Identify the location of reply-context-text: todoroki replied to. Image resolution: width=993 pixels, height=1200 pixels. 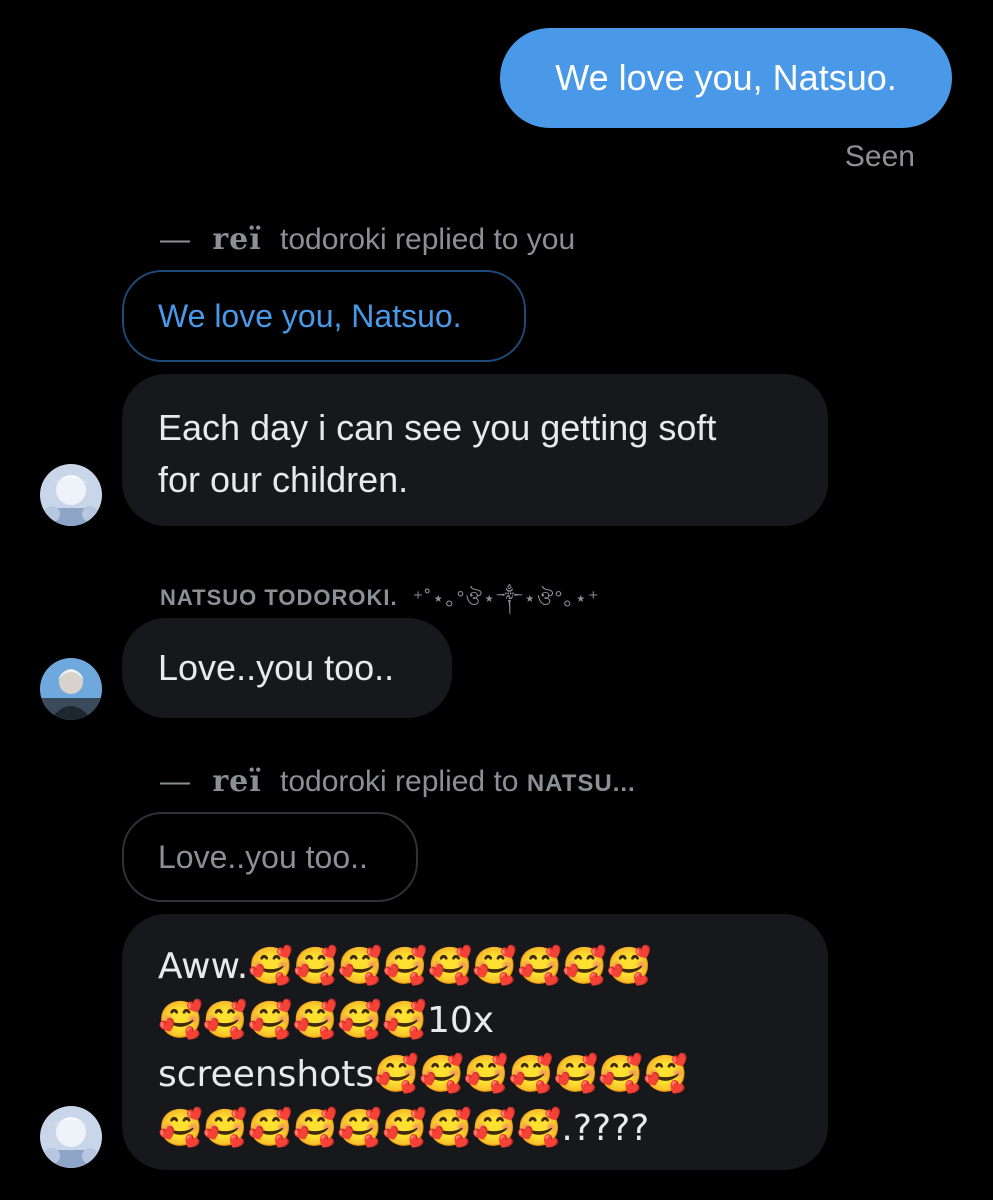
(399, 781).